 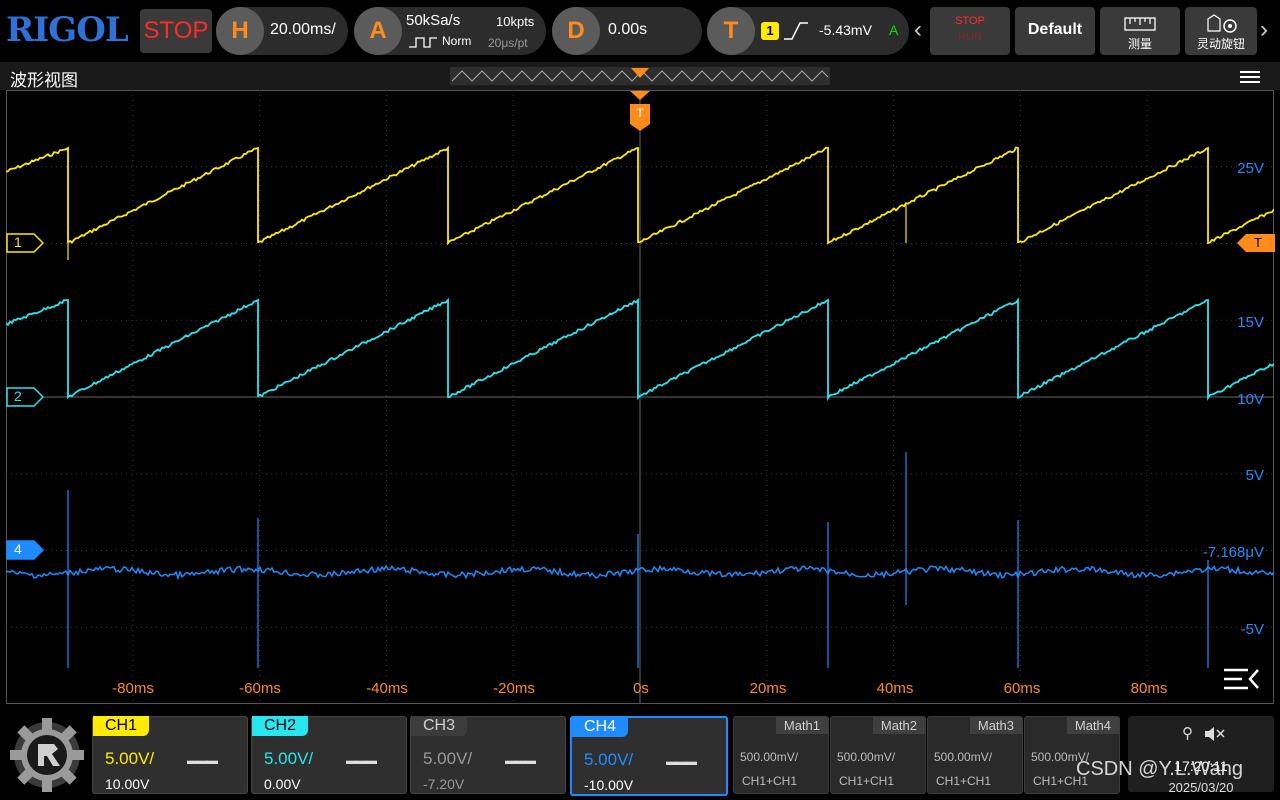 I want to click on channel-offset: -7.20V, so click(x=444, y=784).